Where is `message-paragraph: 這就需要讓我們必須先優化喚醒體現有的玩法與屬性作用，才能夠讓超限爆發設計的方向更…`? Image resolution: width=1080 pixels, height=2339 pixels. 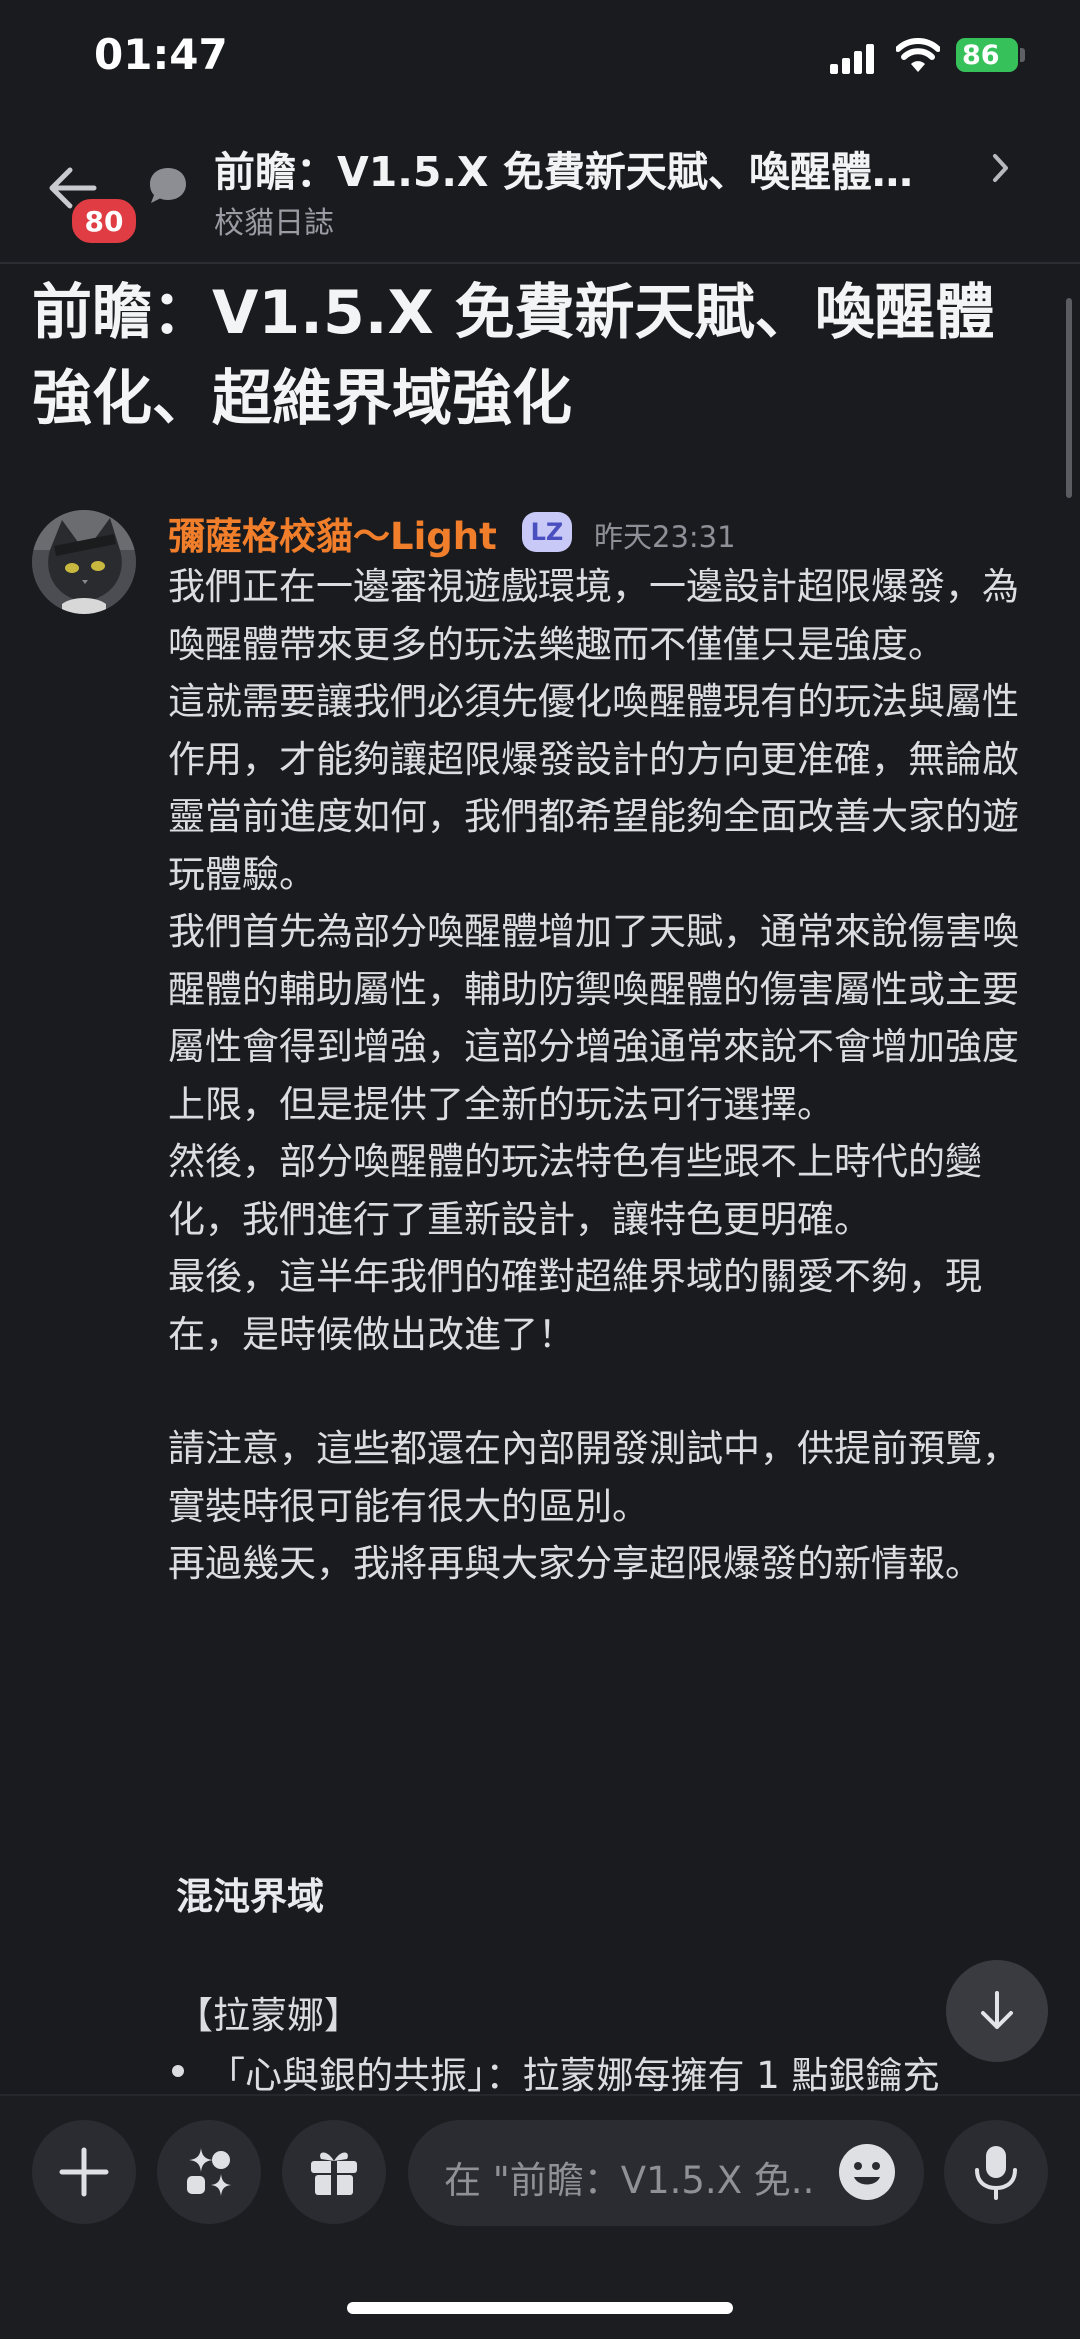 message-paragraph: 這就需要讓我們必須先優化喚醒體現有的玩法與屬性作用，才能夠讓超限爆發設計的方向更… is located at coordinates (593, 788).